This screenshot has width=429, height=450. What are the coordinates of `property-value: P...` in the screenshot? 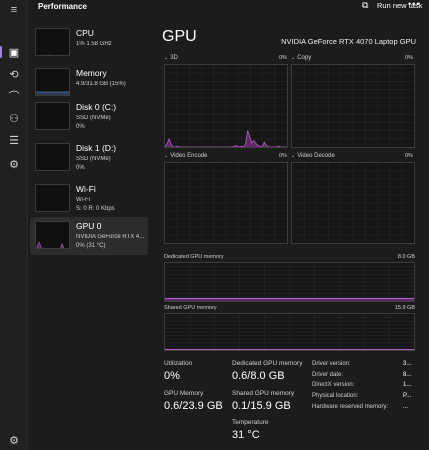 It's located at (407, 396).